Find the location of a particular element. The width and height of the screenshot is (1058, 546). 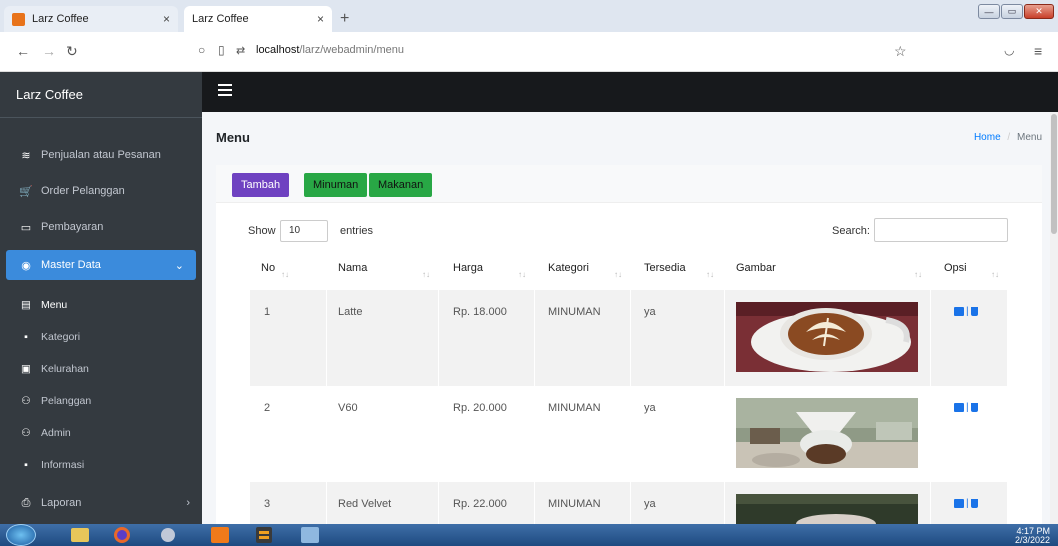

cell-harga: Rp. 18.000 is located at coordinates (480, 312).